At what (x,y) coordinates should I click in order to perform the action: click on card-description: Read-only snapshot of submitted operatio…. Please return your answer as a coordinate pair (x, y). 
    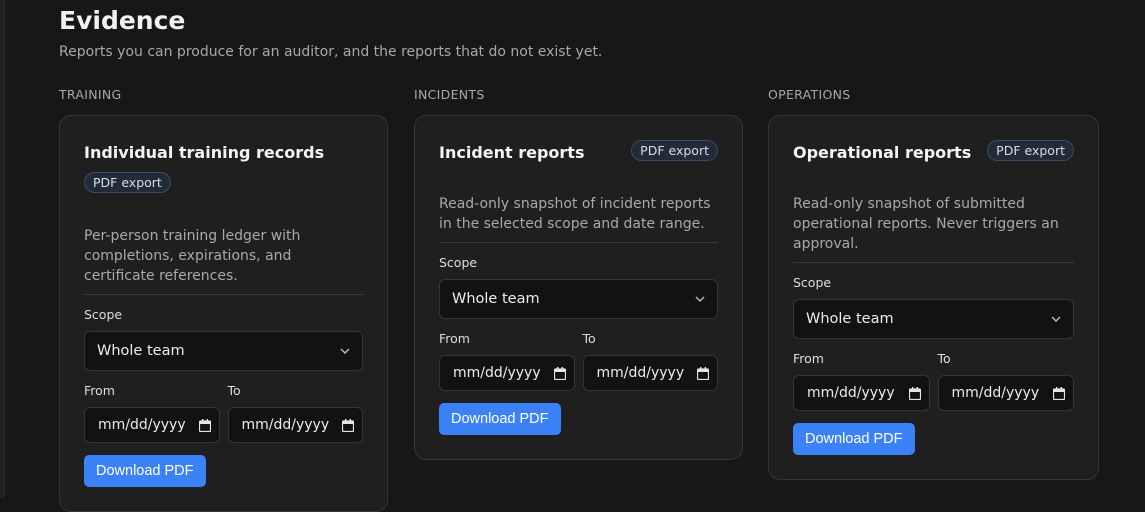
    Looking at the image, I should click on (933, 228).